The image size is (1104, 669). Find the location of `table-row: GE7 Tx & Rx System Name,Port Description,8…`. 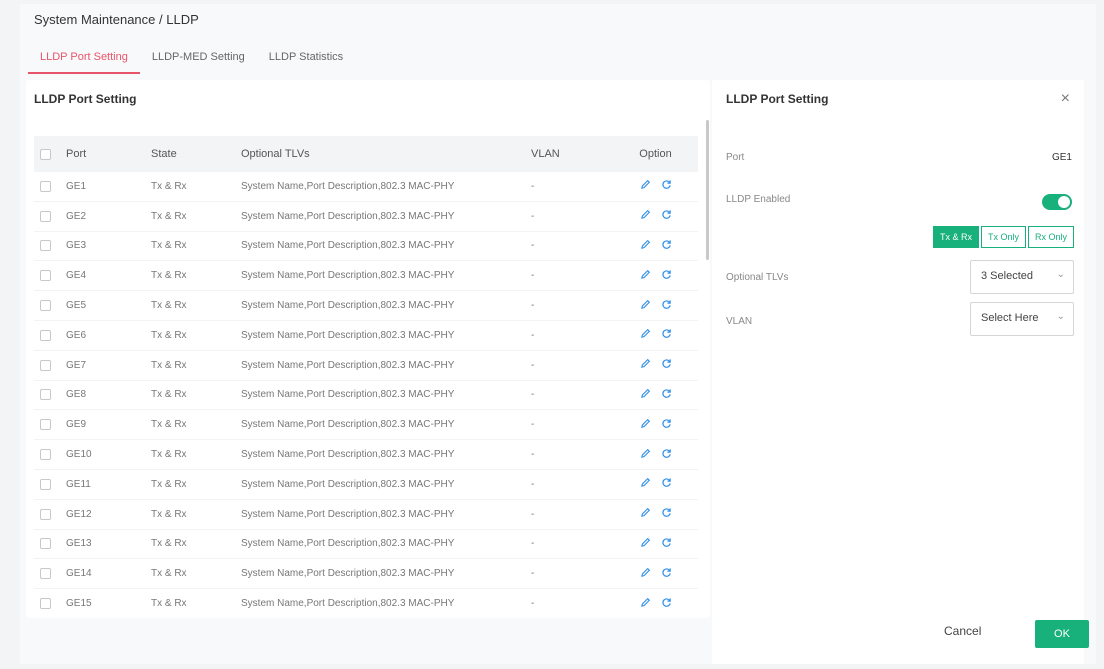

table-row: GE7 Tx & Rx System Name,Port Description,8… is located at coordinates (366, 366).